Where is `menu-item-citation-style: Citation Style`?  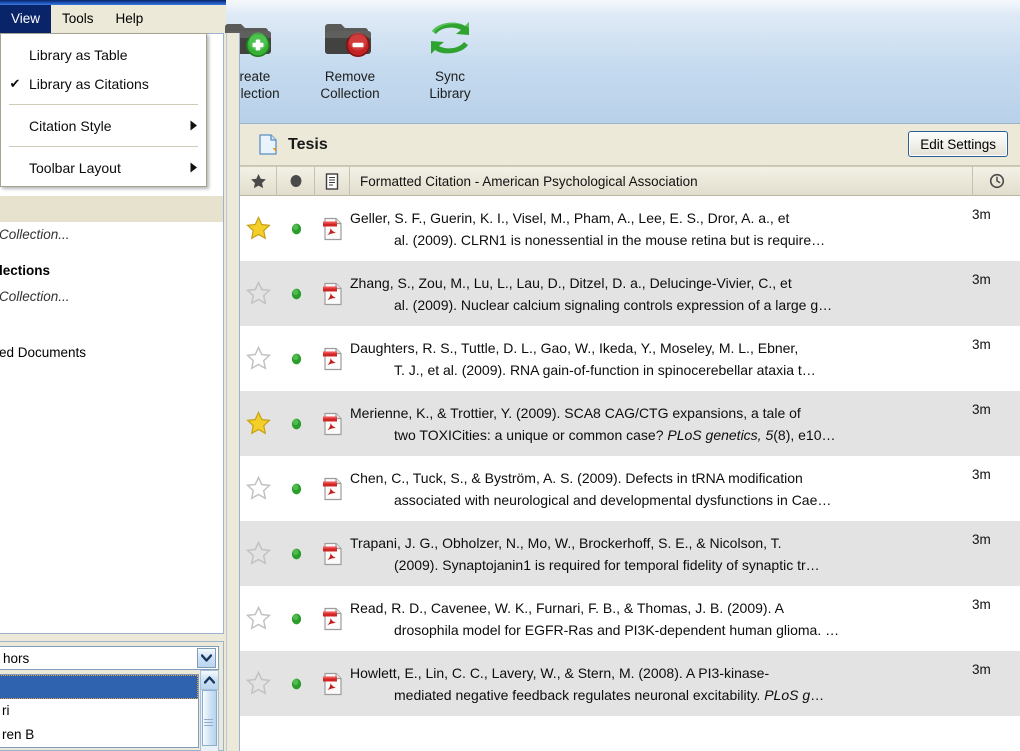
menu-item-citation-style: Citation Style is located at coordinates (103, 125).